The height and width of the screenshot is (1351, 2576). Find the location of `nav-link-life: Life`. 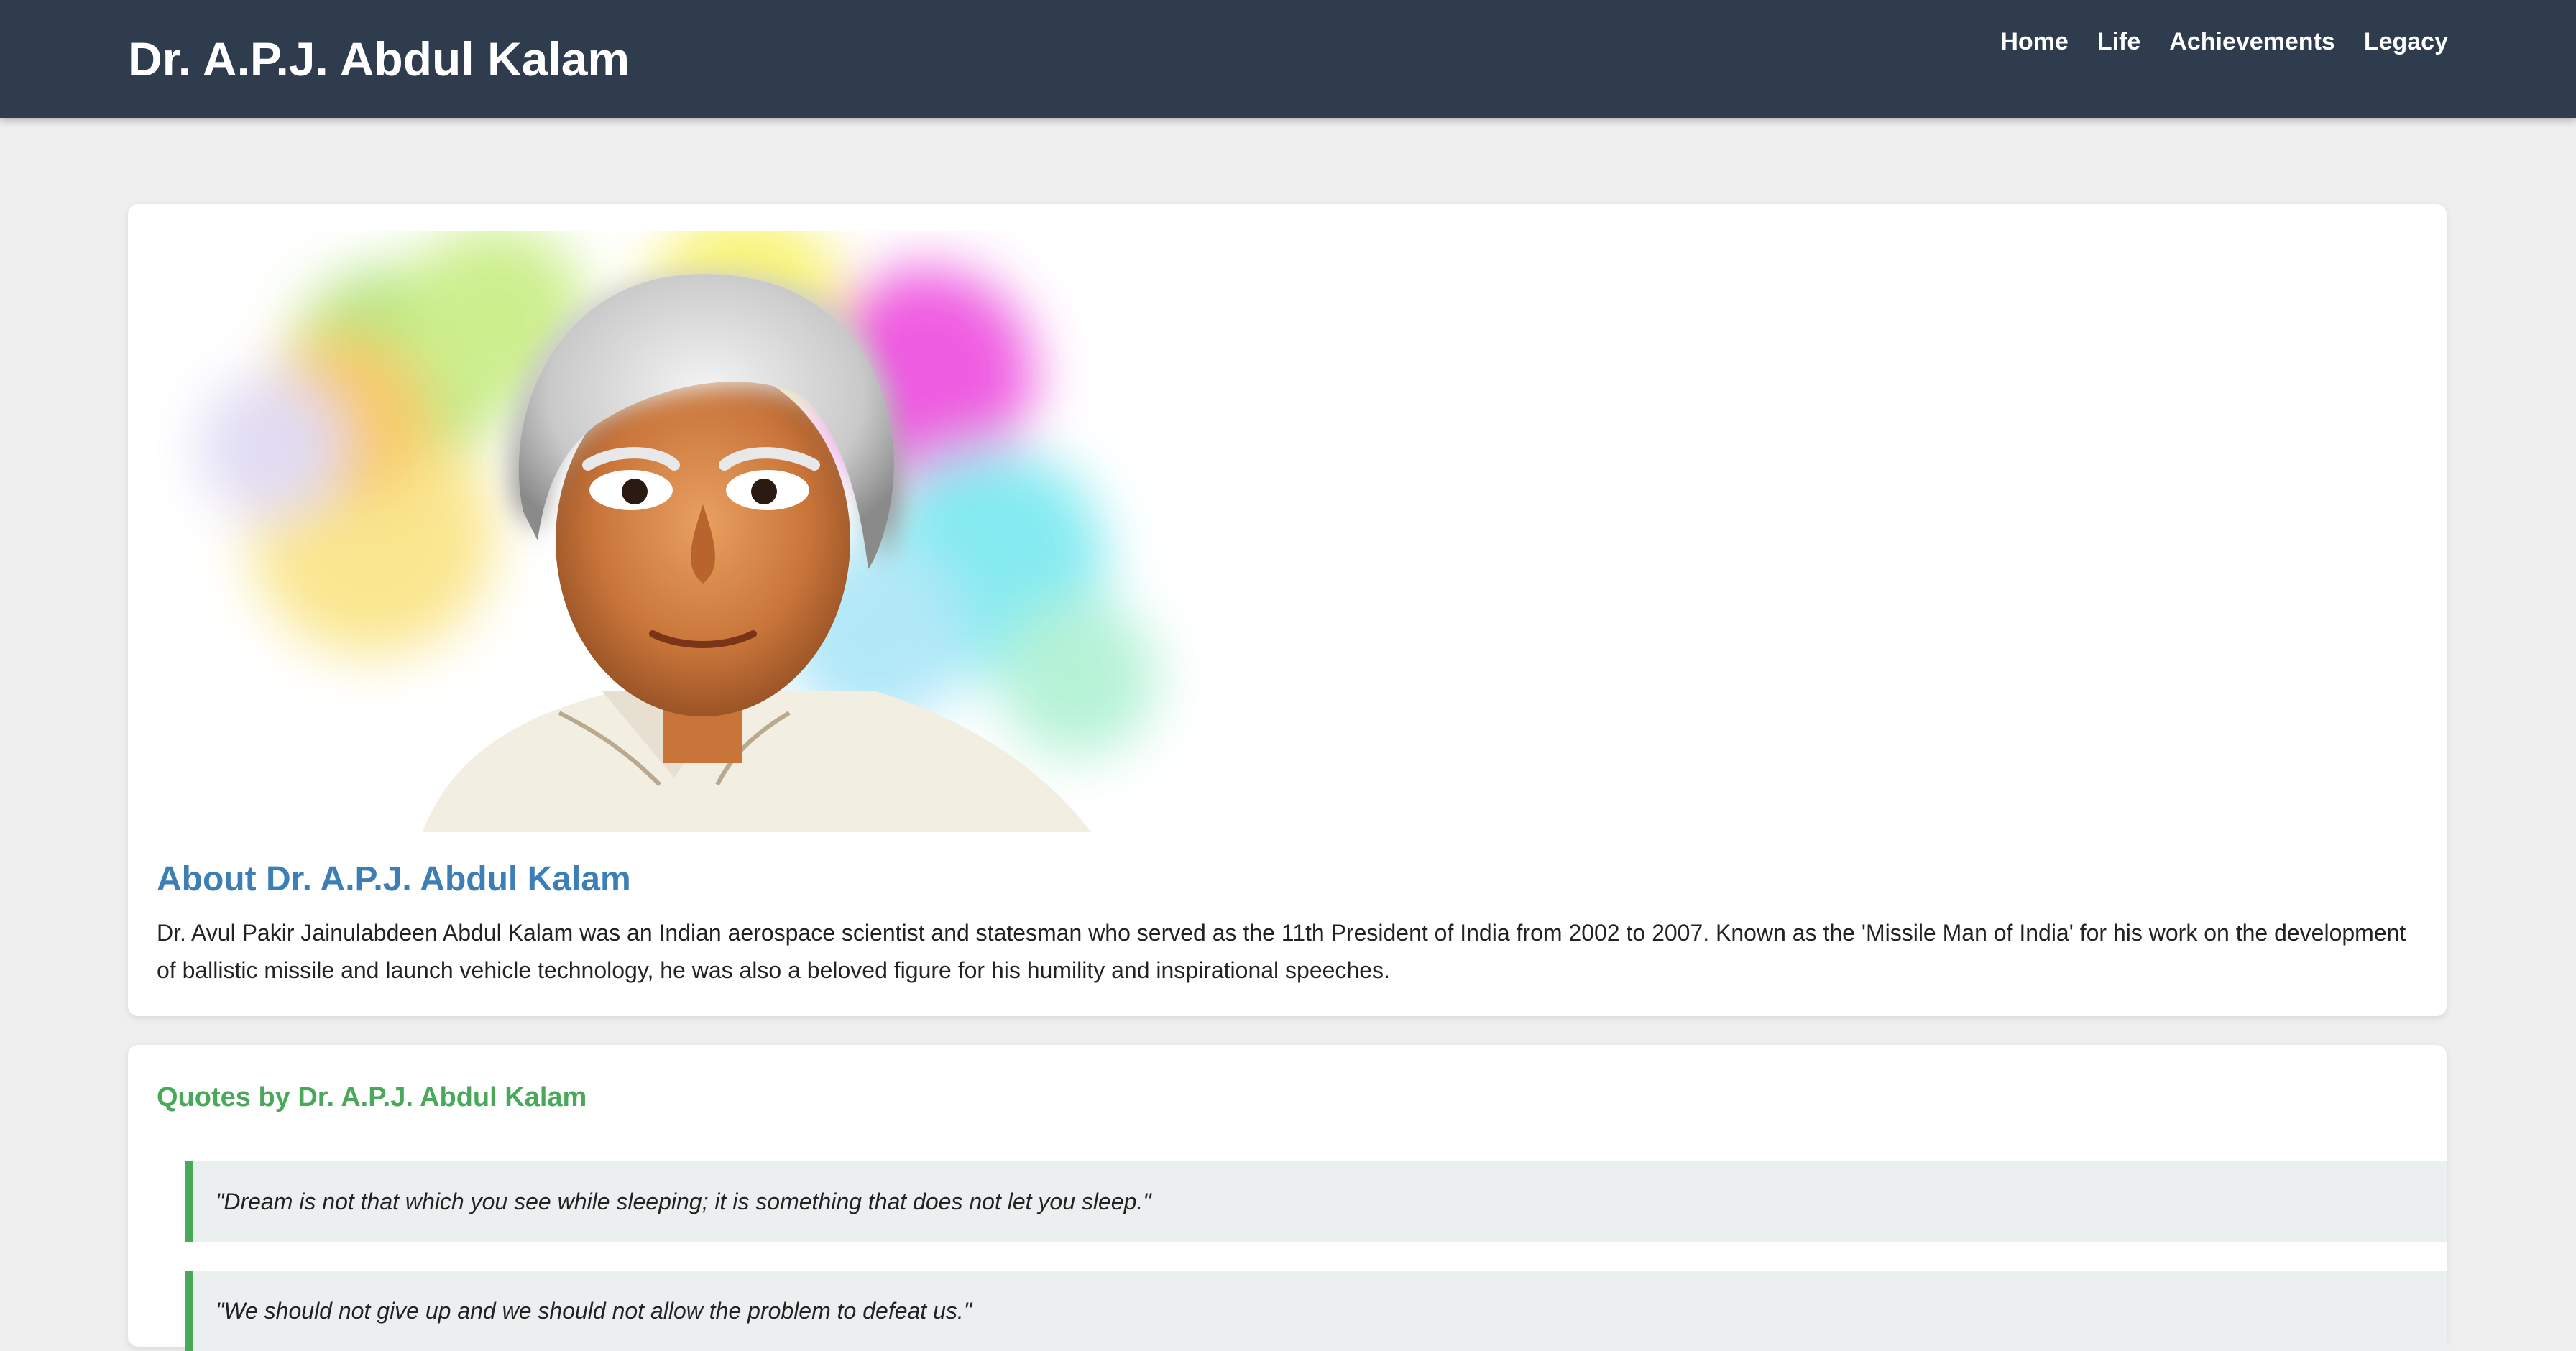

nav-link-life: Life is located at coordinates (2118, 41).